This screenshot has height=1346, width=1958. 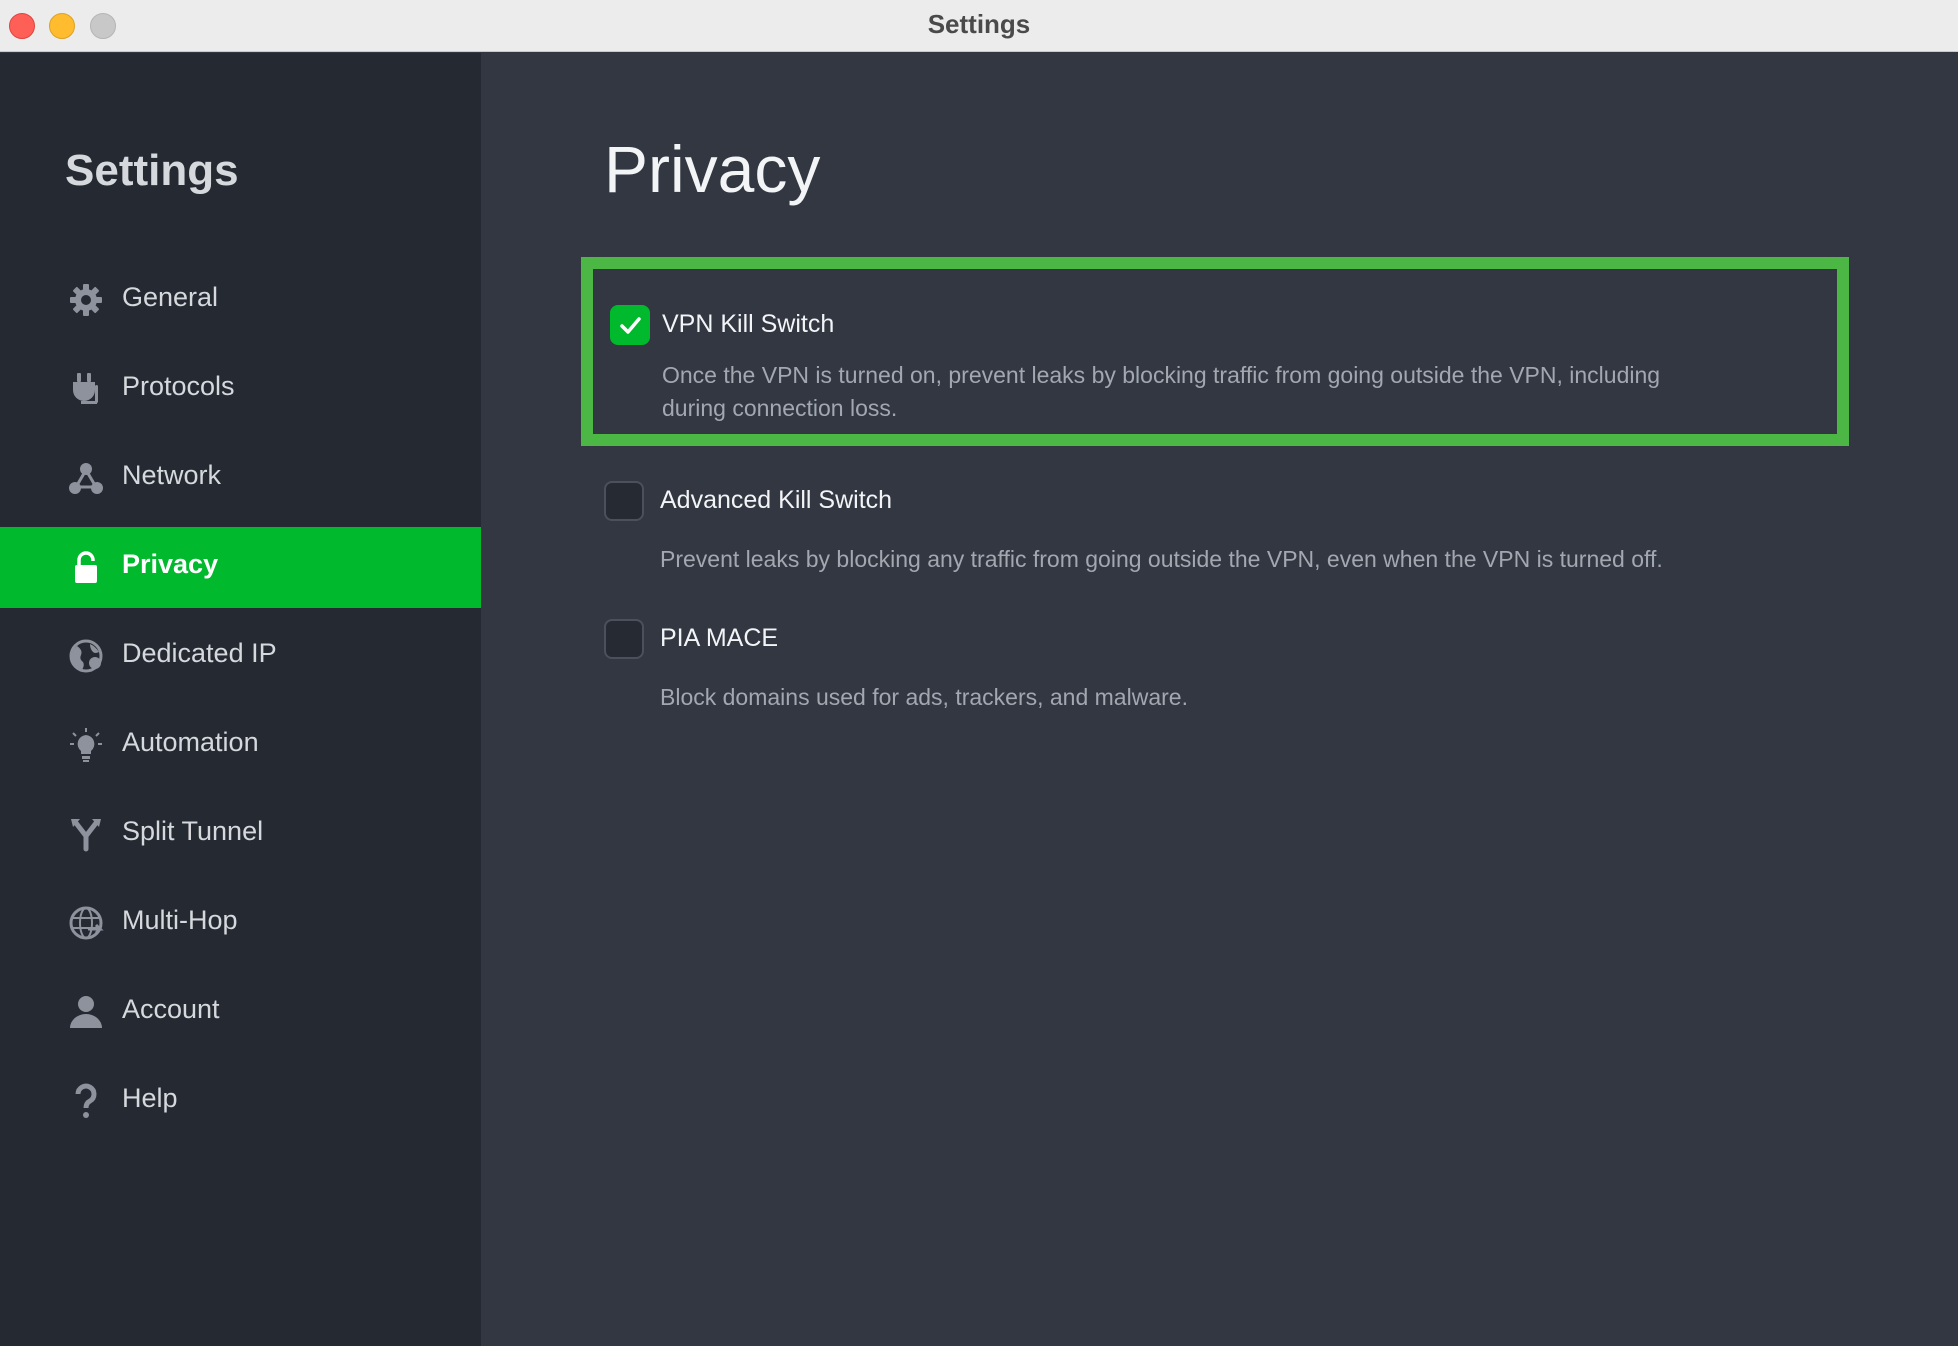 What do you see at coordinates (86, 834) in the screenshot?
I see `split-icon` at bounding box center [86, 834].